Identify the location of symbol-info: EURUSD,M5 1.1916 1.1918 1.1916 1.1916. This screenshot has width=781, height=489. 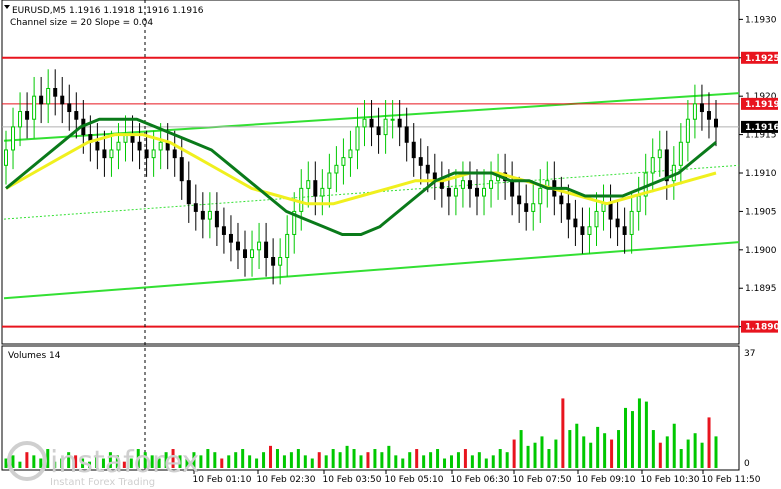
(108, 11).